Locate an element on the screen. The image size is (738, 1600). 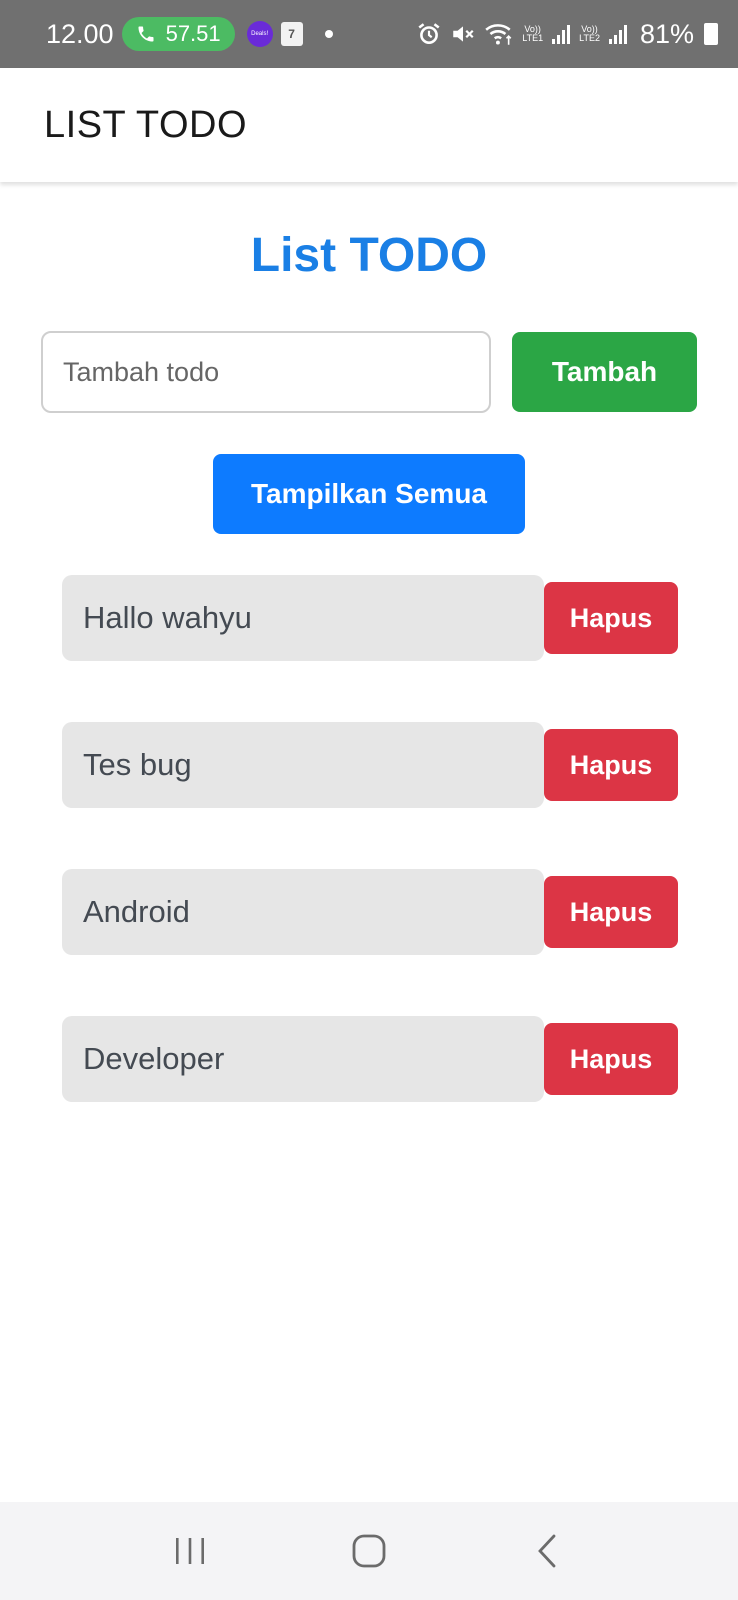
add-todo-button: Tambah is located at coordinates (604, 372).